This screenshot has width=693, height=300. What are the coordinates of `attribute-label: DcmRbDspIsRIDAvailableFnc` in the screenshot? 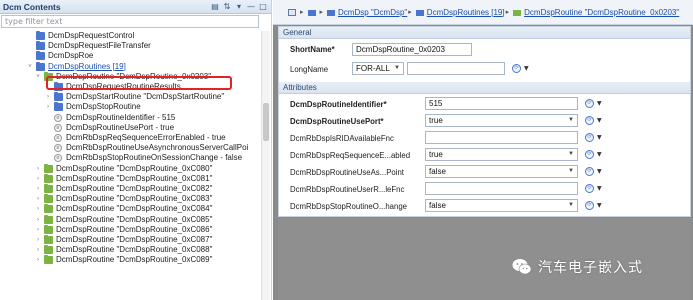 It's located at (342, 138).